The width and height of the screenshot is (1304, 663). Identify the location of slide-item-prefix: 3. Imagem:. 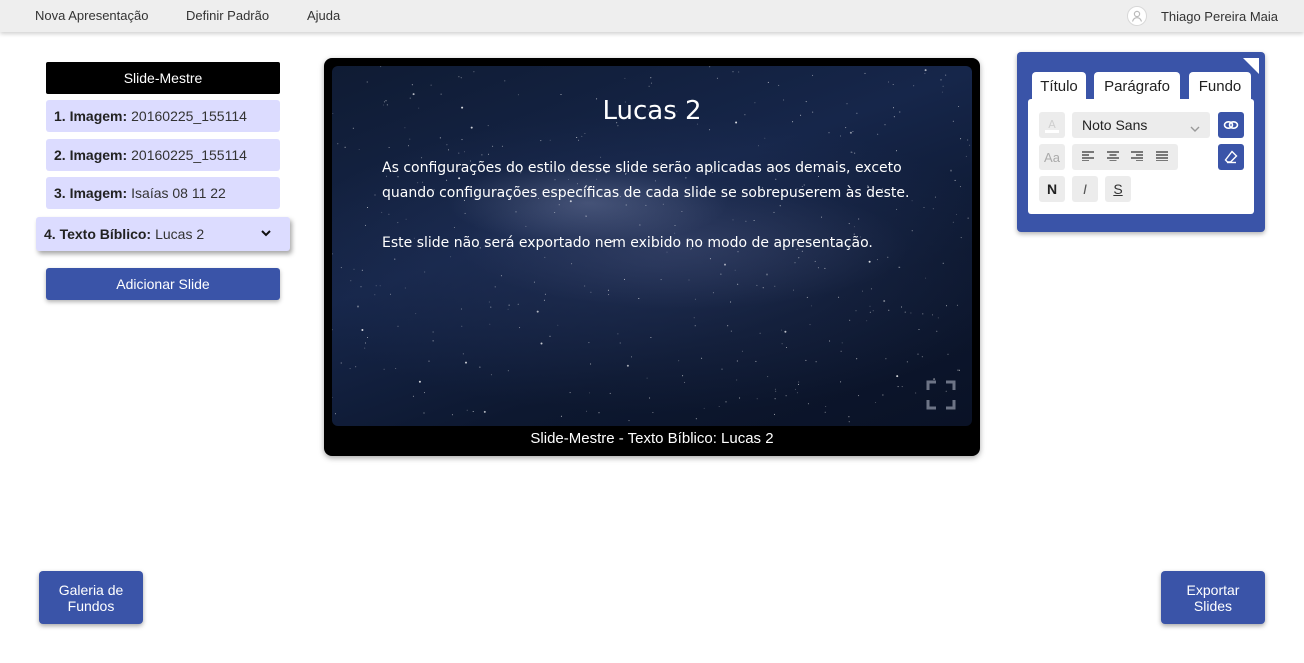
(91, 193).